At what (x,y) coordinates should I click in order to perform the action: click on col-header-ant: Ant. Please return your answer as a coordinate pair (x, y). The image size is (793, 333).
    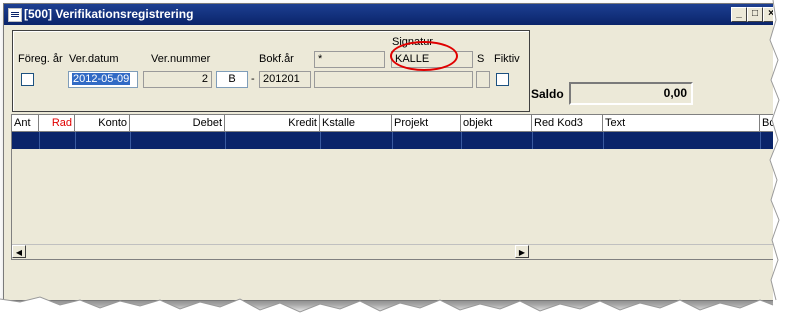
    Looking at the image, I should click on (25, 123).